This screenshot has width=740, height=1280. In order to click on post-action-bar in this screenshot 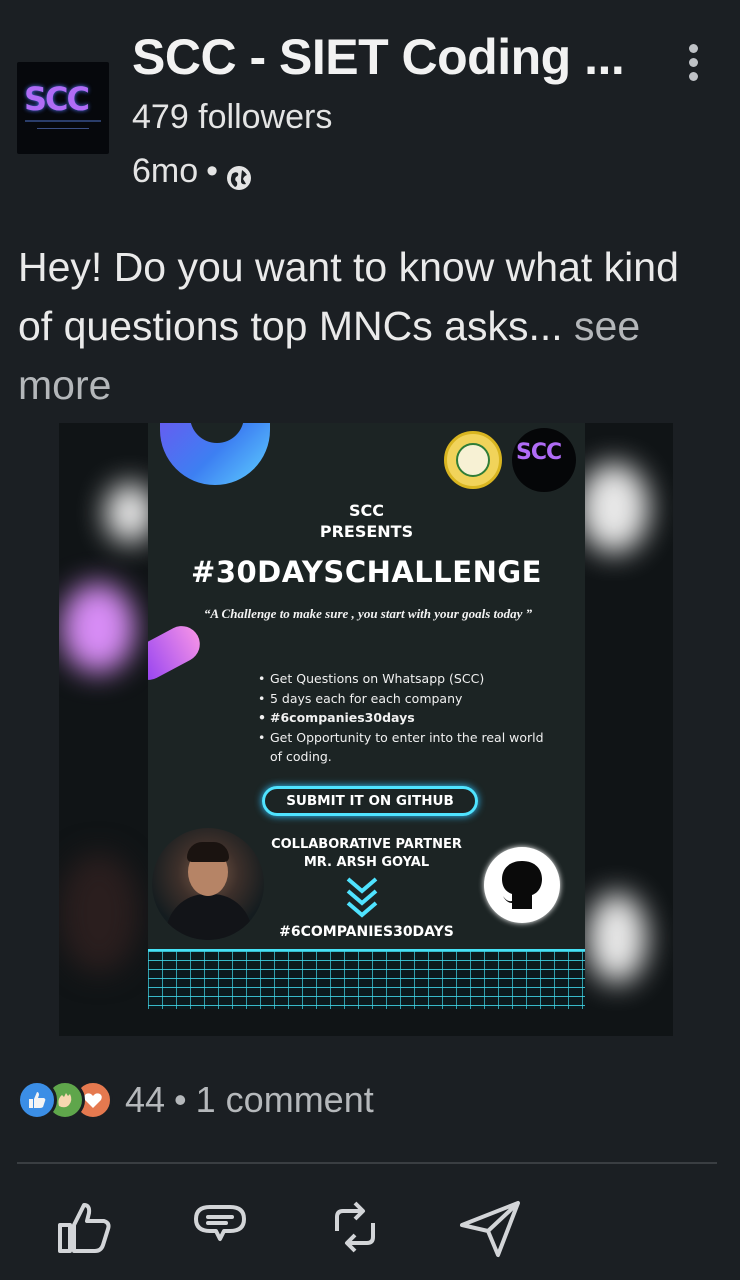, I will do `click(370, 1225)`.